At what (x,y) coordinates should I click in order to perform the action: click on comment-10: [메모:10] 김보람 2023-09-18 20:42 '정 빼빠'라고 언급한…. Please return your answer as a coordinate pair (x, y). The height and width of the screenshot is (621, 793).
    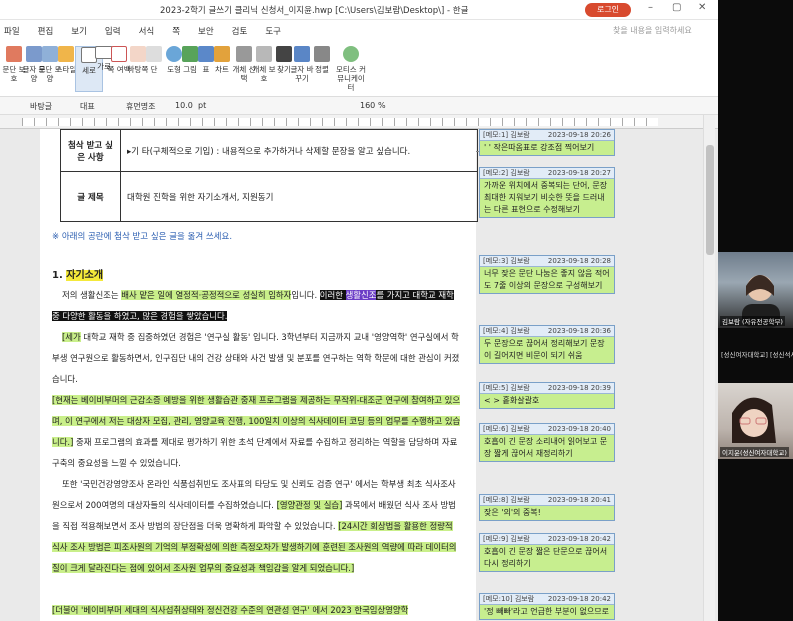
    Looking at the image, I should click on (547, 606).